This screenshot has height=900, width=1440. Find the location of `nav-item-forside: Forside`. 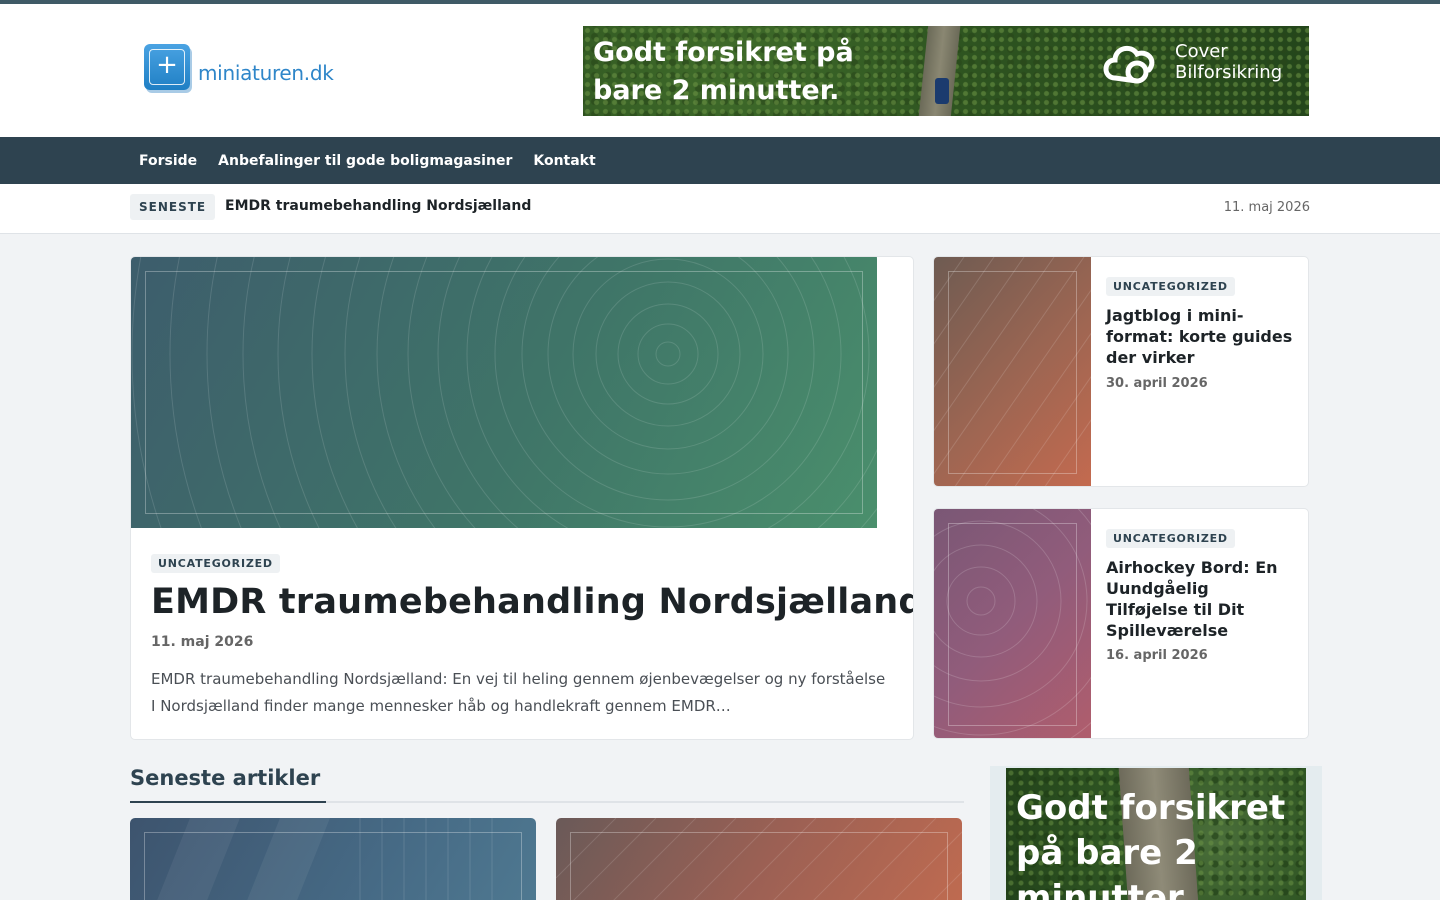

nav-item-forside: Forside is located at coordinates (168, 161).